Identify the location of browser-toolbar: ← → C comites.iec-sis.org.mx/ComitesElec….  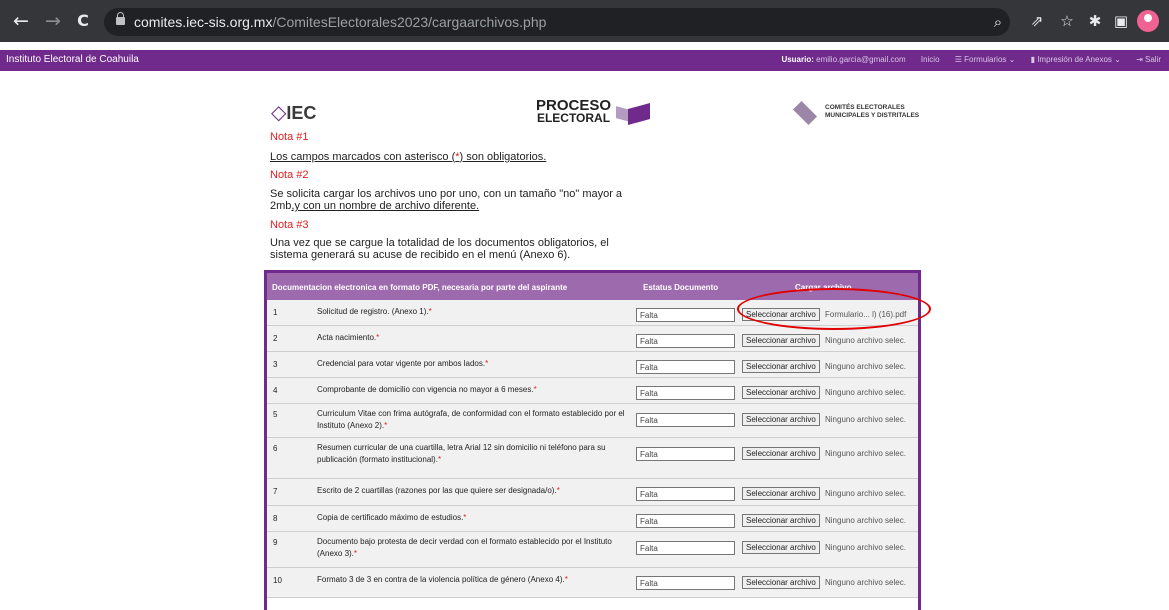
(584, 21).